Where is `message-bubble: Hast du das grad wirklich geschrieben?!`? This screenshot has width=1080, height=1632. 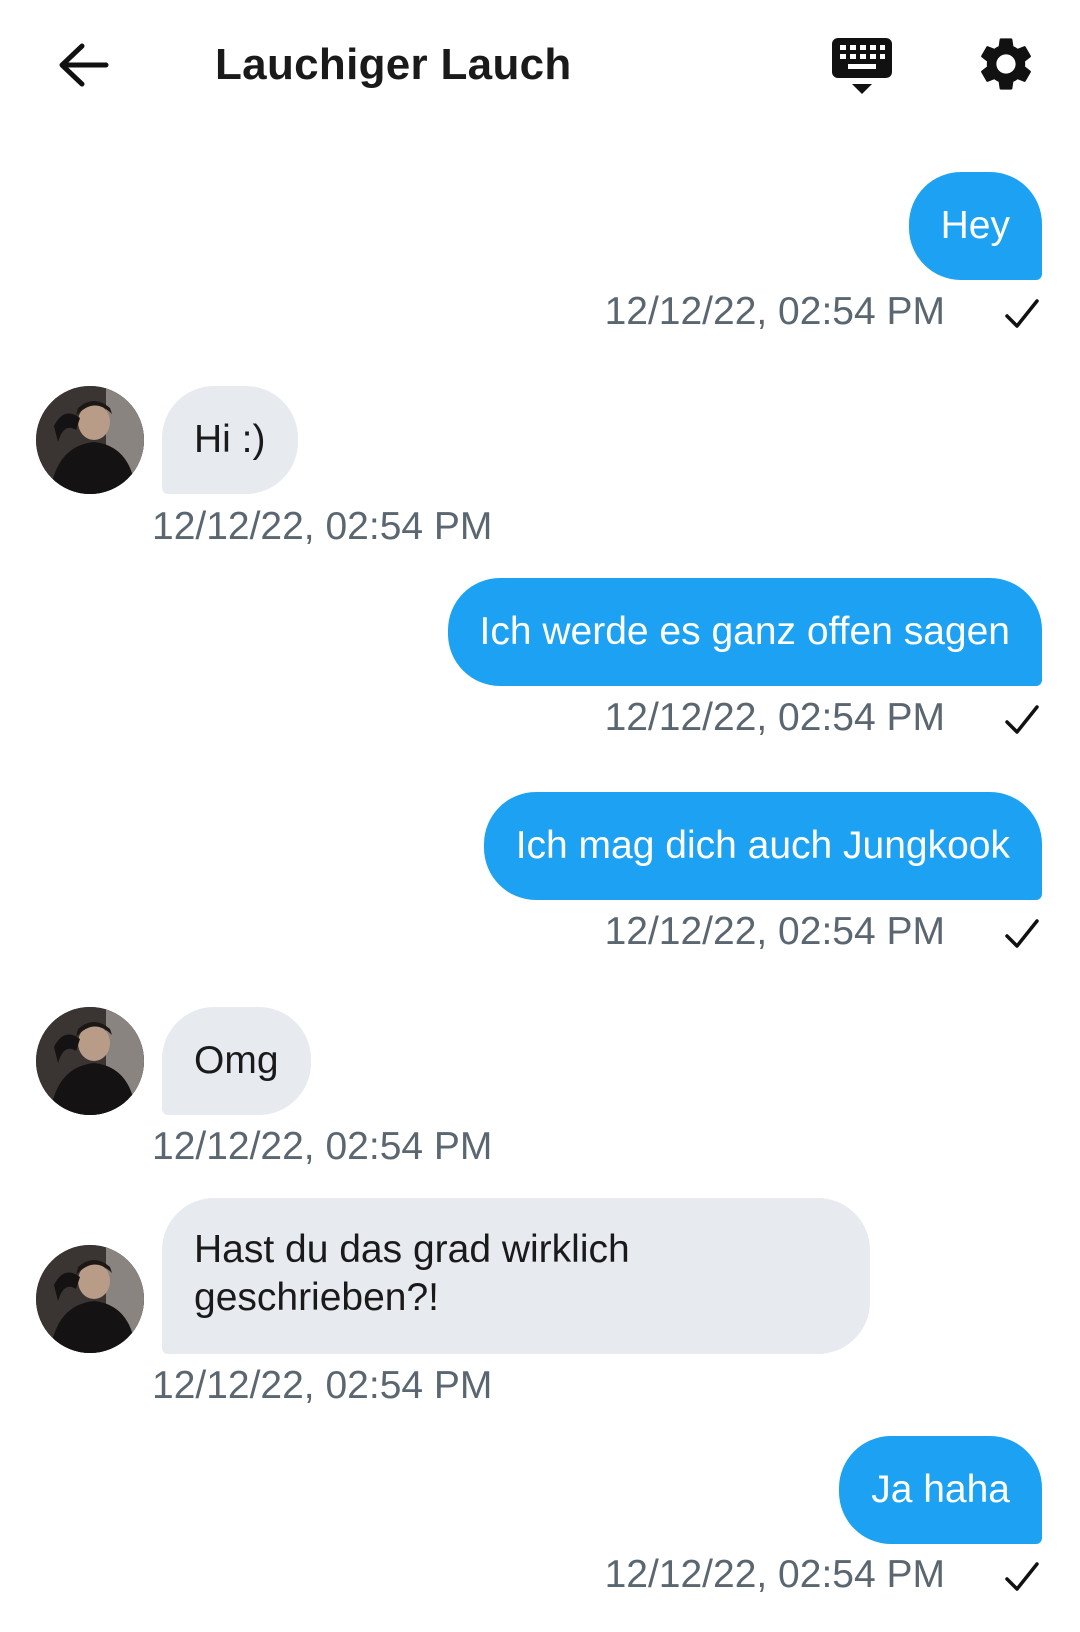 message-bubble: Hast du das grad wirklich geschrieben?! is located at coordinates (516, 1276).